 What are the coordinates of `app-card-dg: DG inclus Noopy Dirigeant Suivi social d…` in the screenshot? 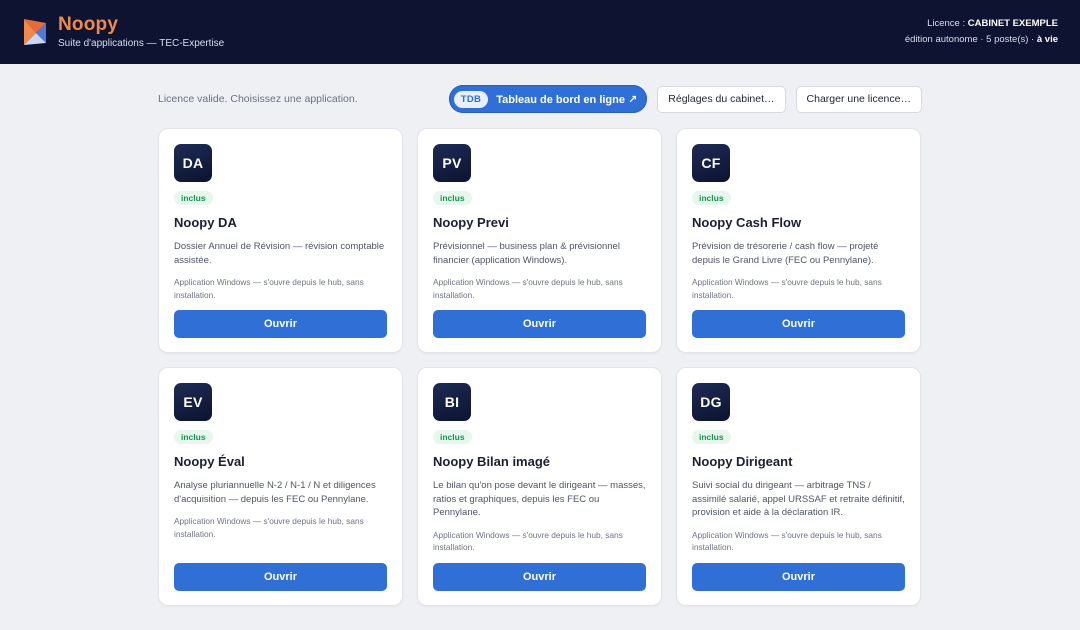 It's located at (798, 486).